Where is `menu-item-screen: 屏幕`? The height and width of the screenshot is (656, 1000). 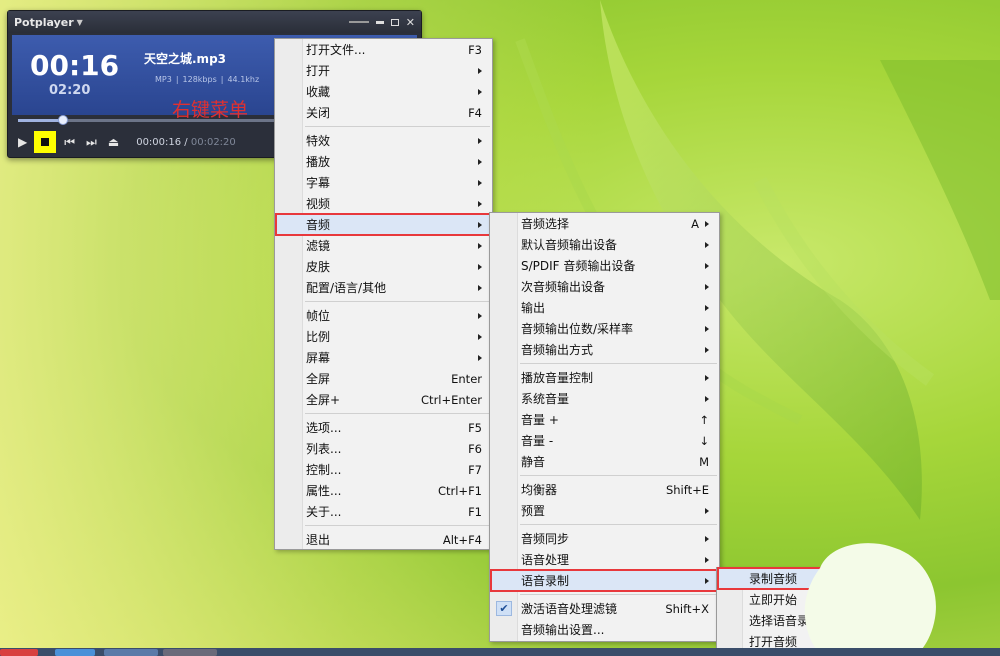
menu-item-screen: 屏幕 is located at coordinates (383, 357).